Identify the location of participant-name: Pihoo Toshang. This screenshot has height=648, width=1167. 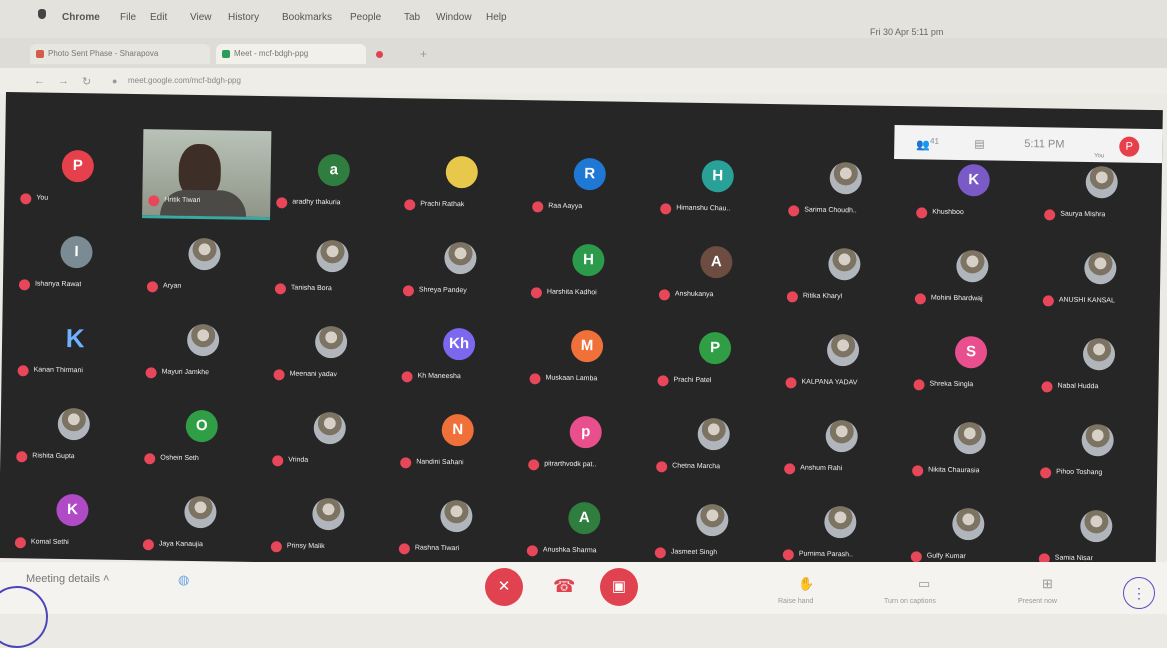
(1079, 472).